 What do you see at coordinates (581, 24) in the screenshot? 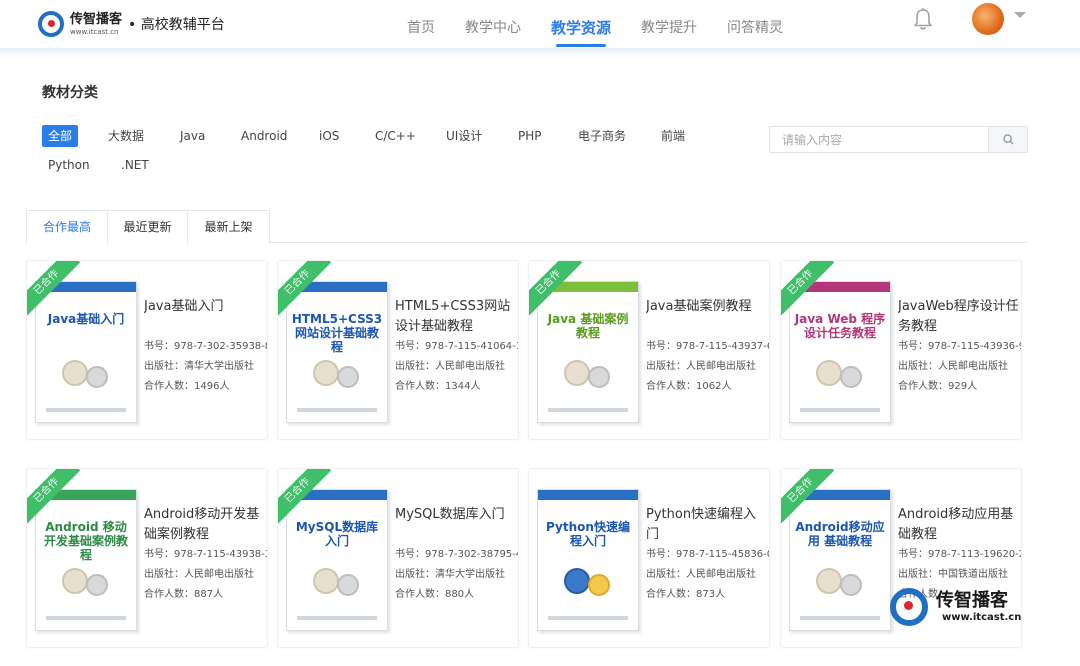
I see `nav-teaching-resources: 教学资源` at bounding box center [581, 24].